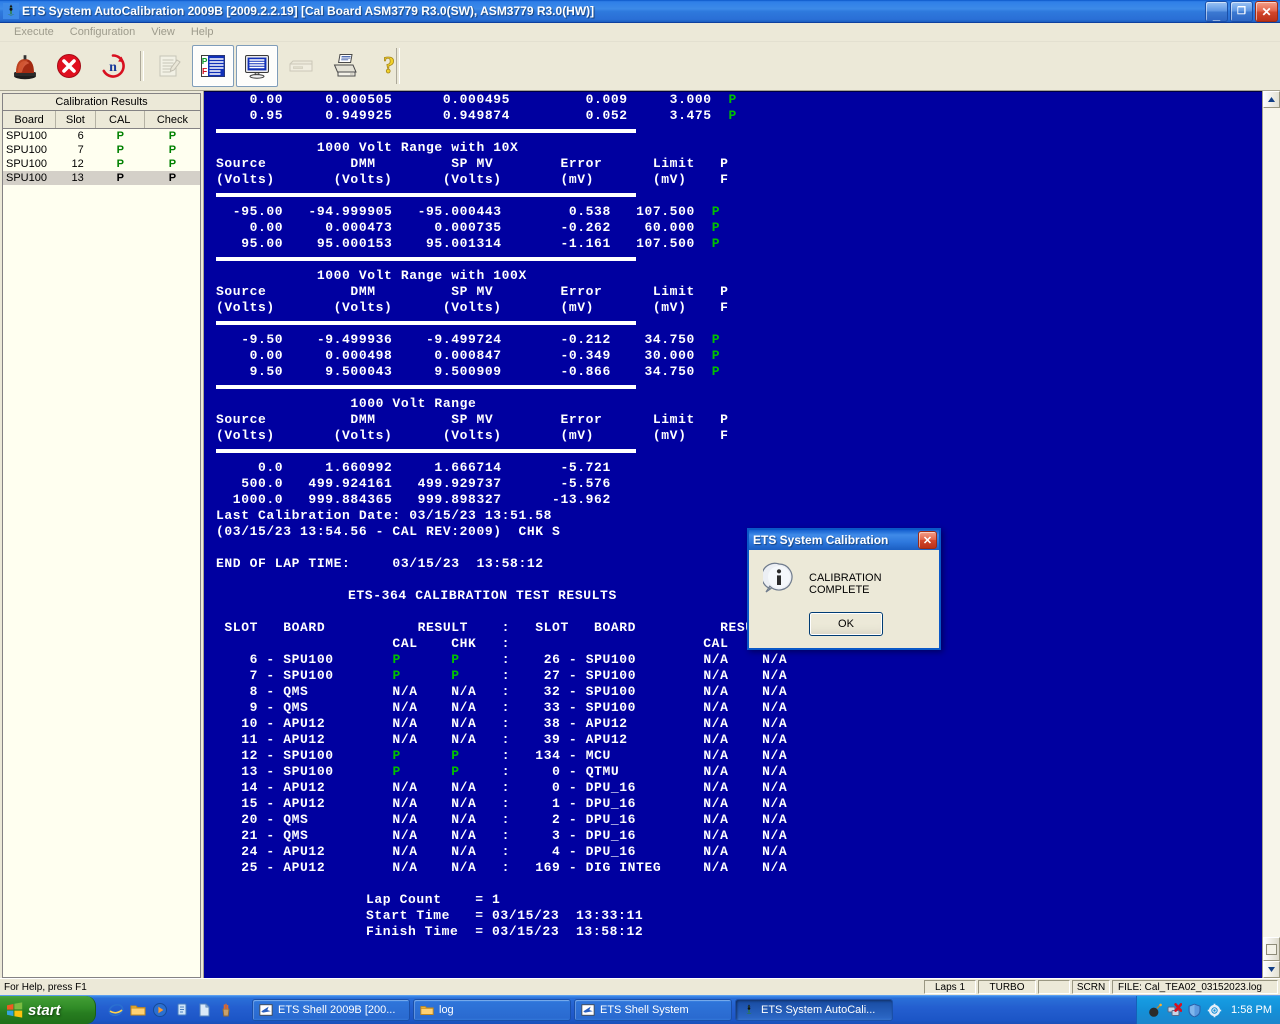  Describe the element at coordinates (101, 136) in the screenshot. I see `table-row: SPU100 6 P P` at that location.